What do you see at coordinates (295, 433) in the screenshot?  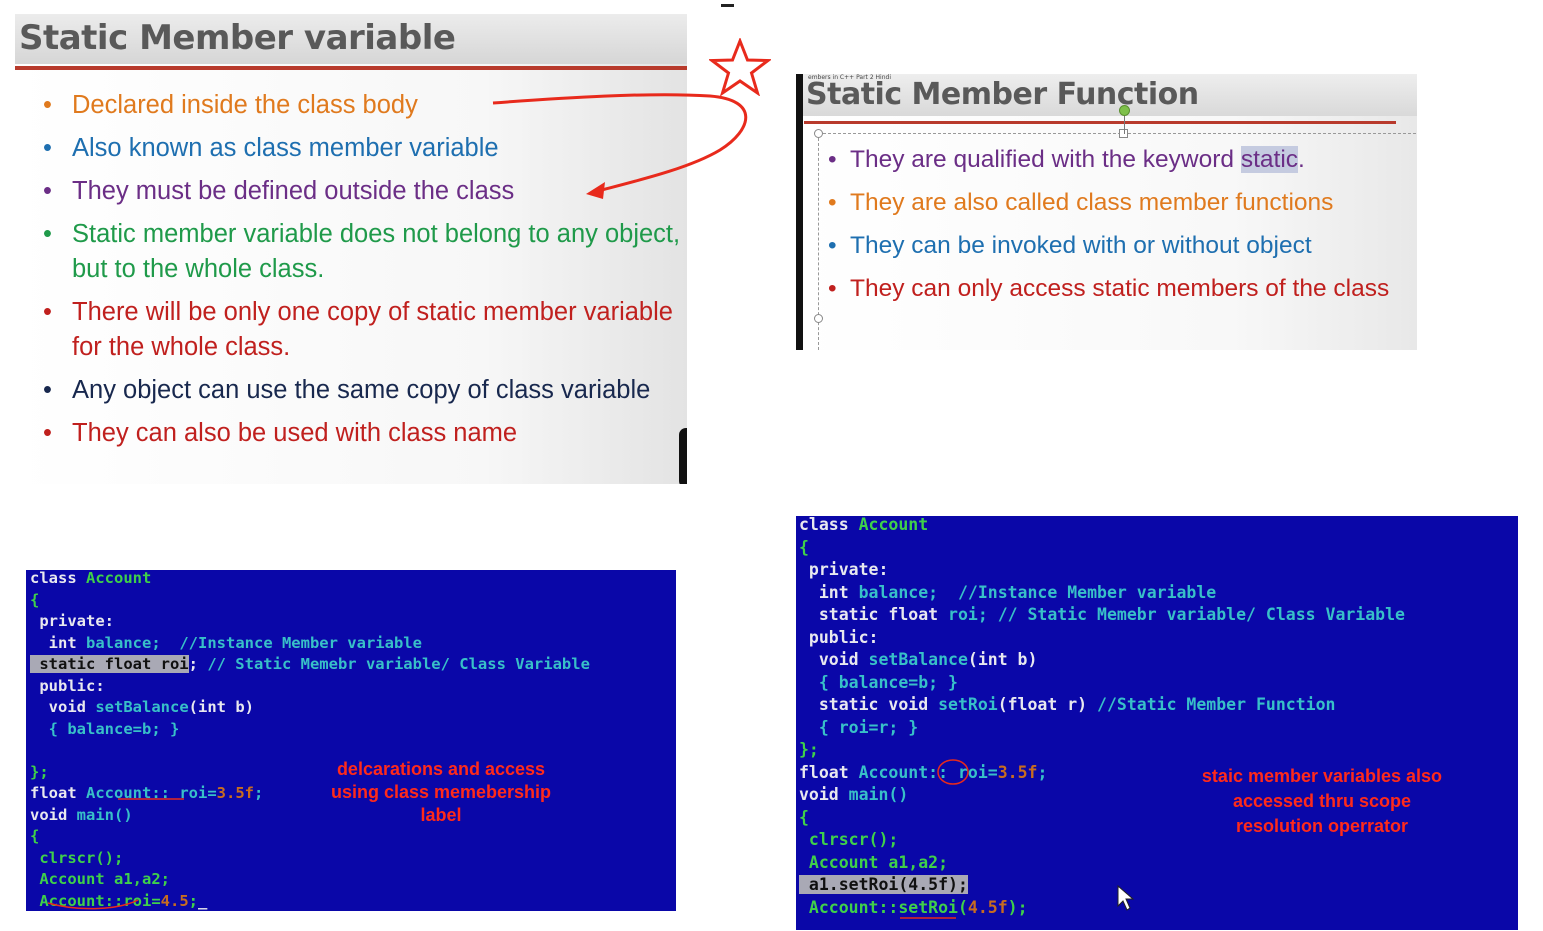 I see `bullet-text: They can also be used with class name` at bounding box center [295, 433].